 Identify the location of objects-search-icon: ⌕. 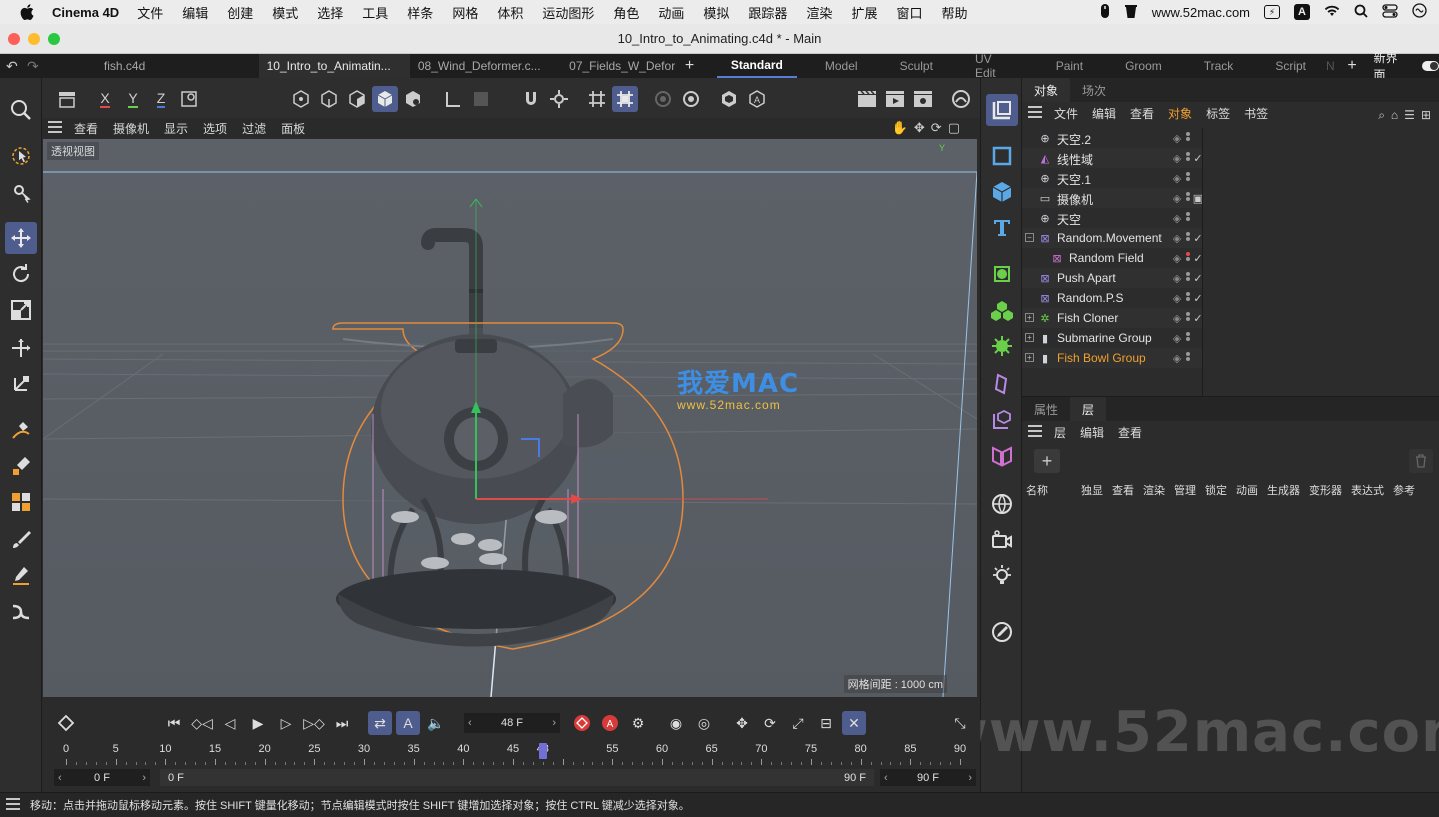
(1381, 115).